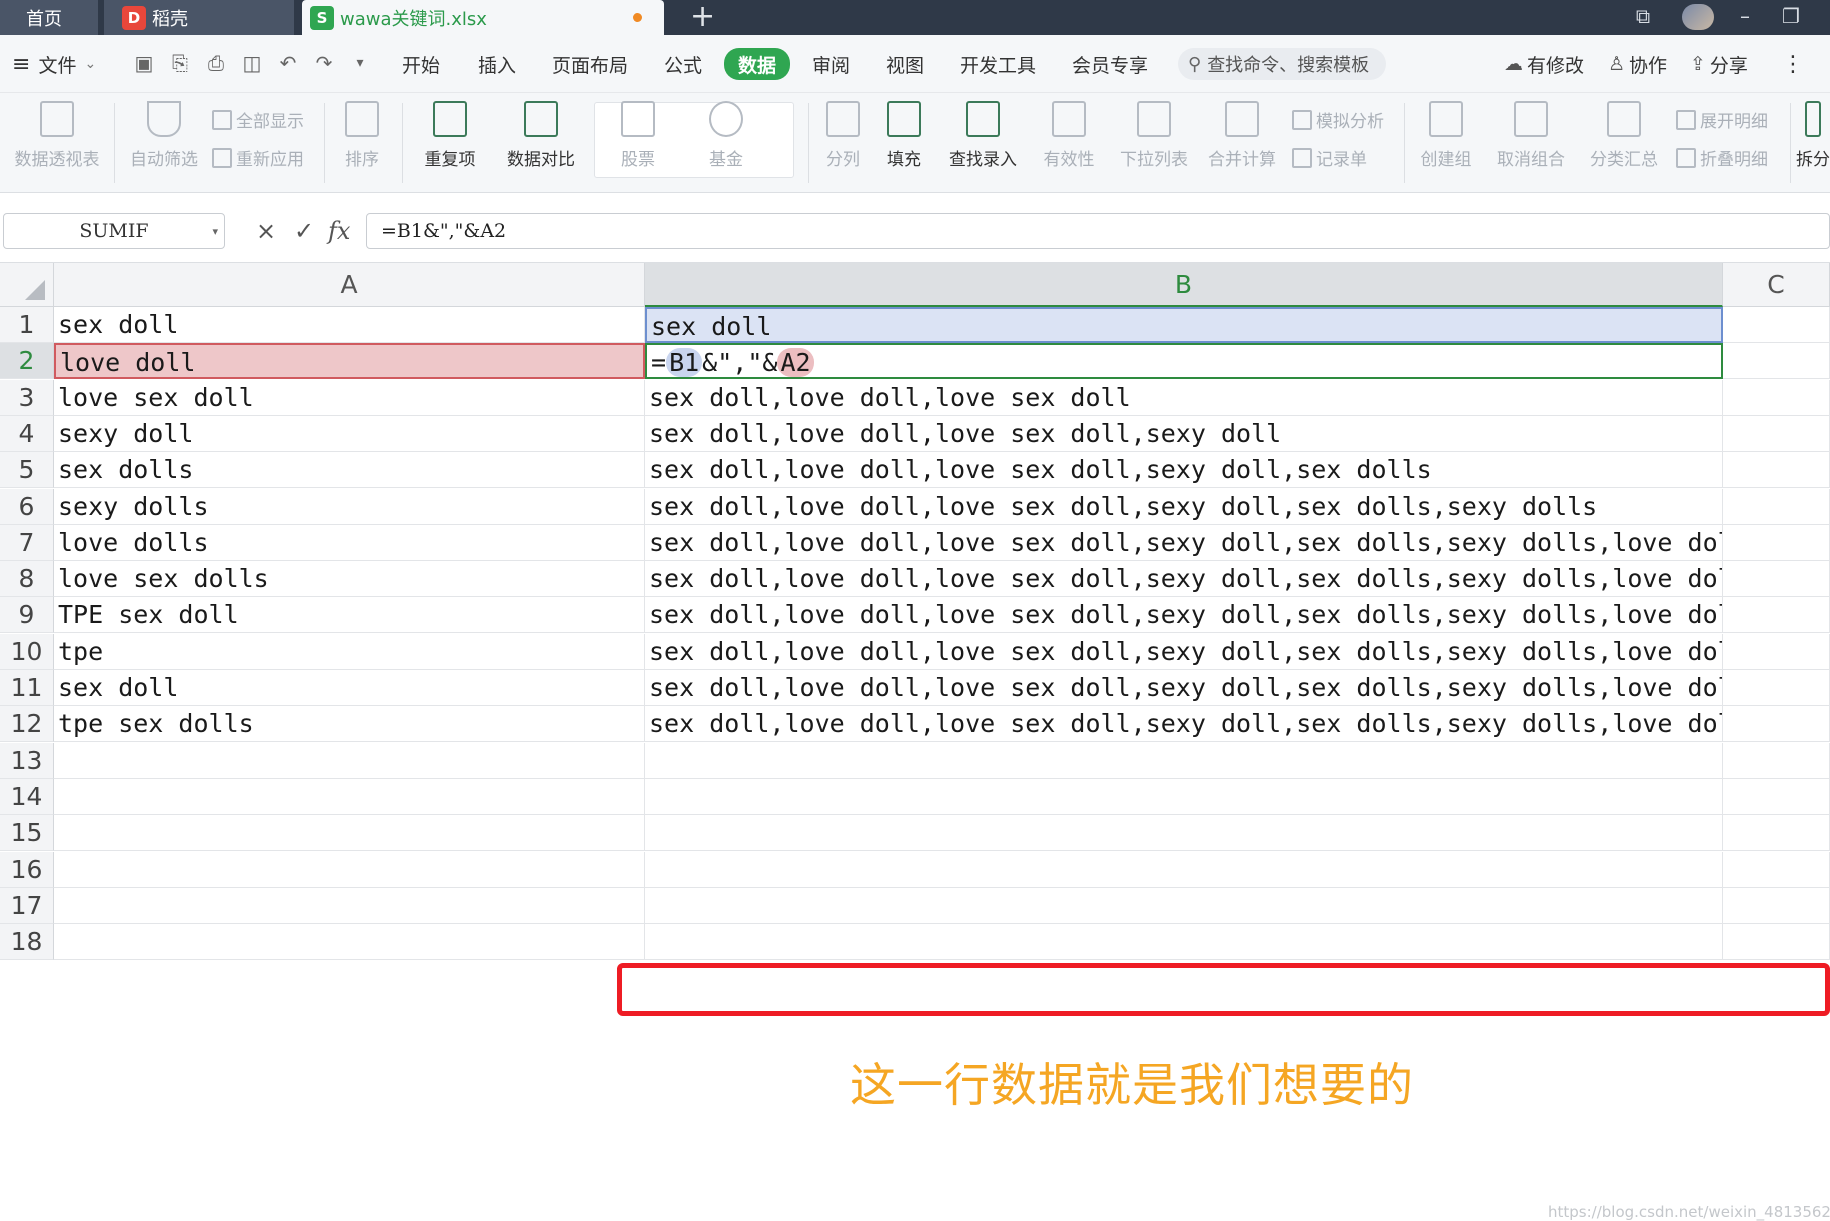 The height and width of the screenshot is (1221, 1830). What do you see at coordinates (304, 231) in the screenshot?
I see `confirm-icon: ✓` at bounding box center [304, 231].